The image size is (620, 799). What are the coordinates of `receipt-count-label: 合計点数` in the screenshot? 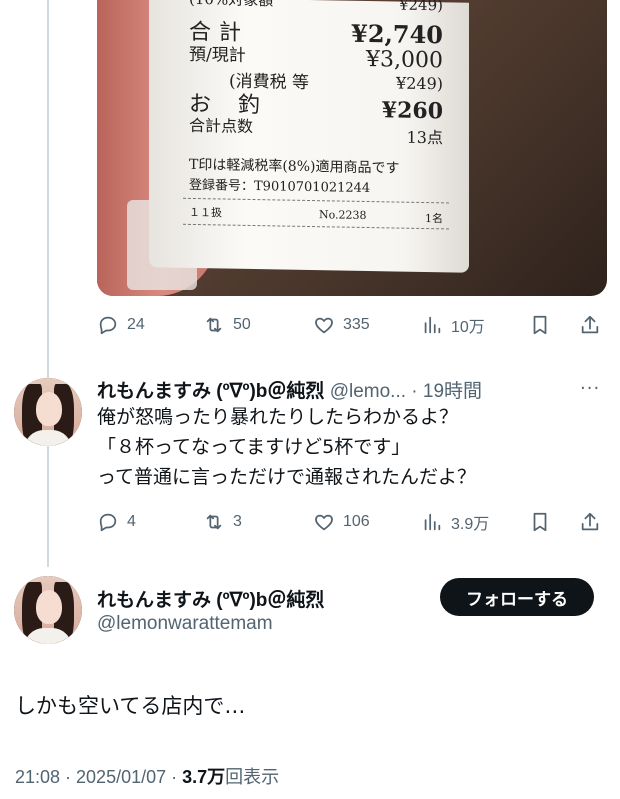 It's located at (221, 126).